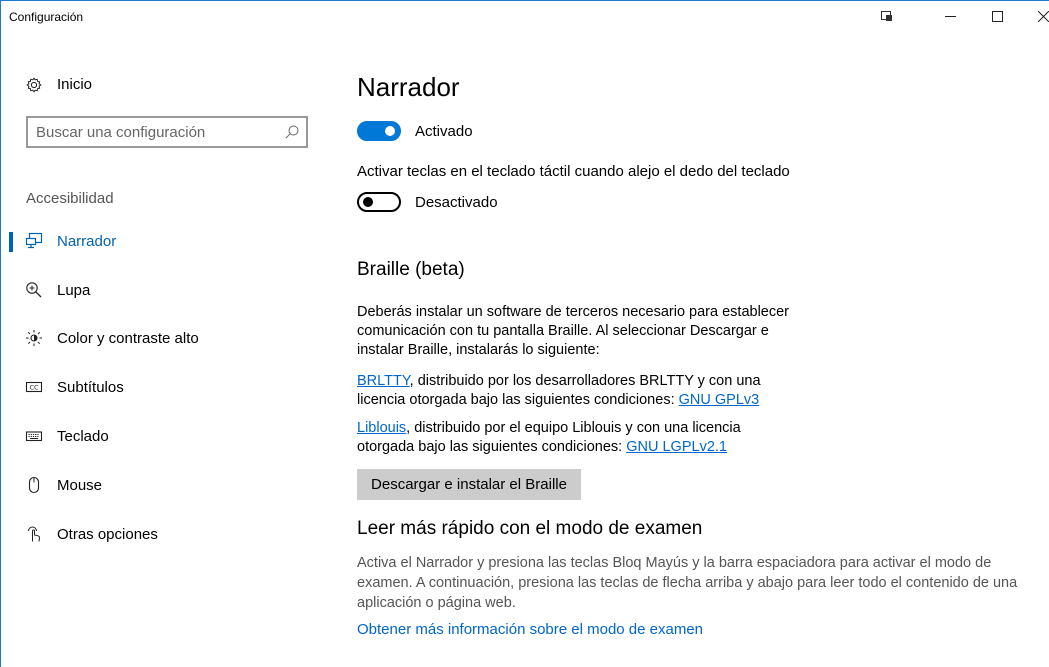  Describe the element at coordinates (34, 534) in the screenshot. I see `touch-icon` at that location.